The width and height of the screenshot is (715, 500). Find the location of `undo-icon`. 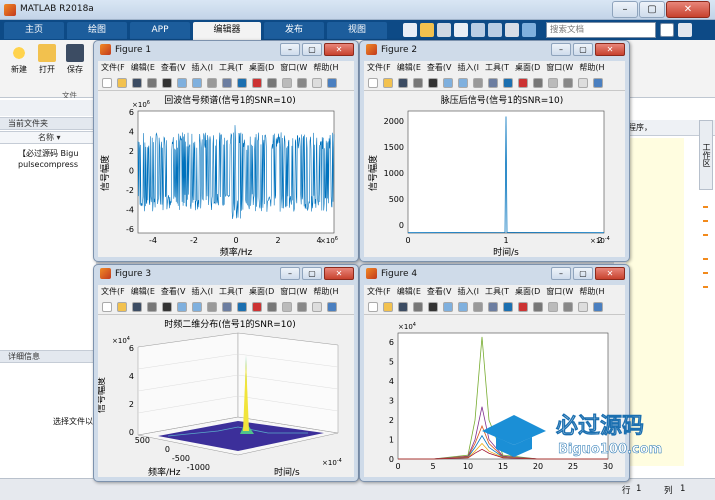

undo-icon is located at coordinates (478, 30).